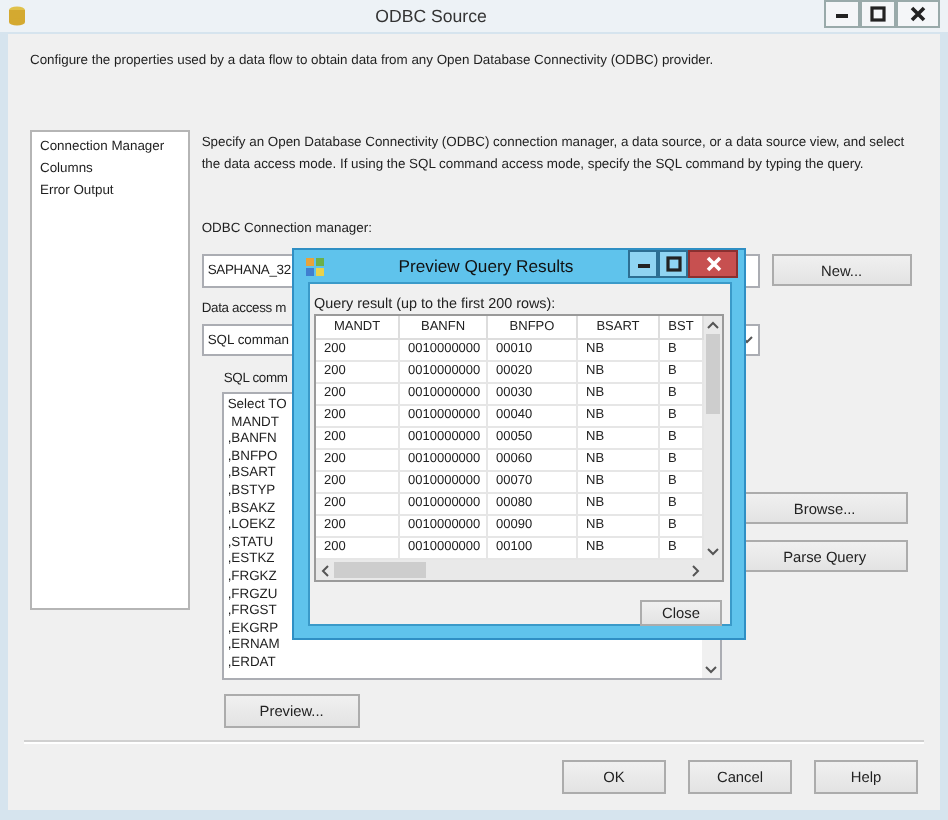 Image resolution: width=948 pixels, height=820 pixels. I want to click on chevron-right-icon, so click(695, 570).